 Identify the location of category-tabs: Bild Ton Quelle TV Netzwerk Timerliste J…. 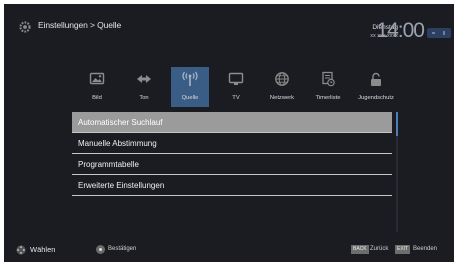
(235, 87).